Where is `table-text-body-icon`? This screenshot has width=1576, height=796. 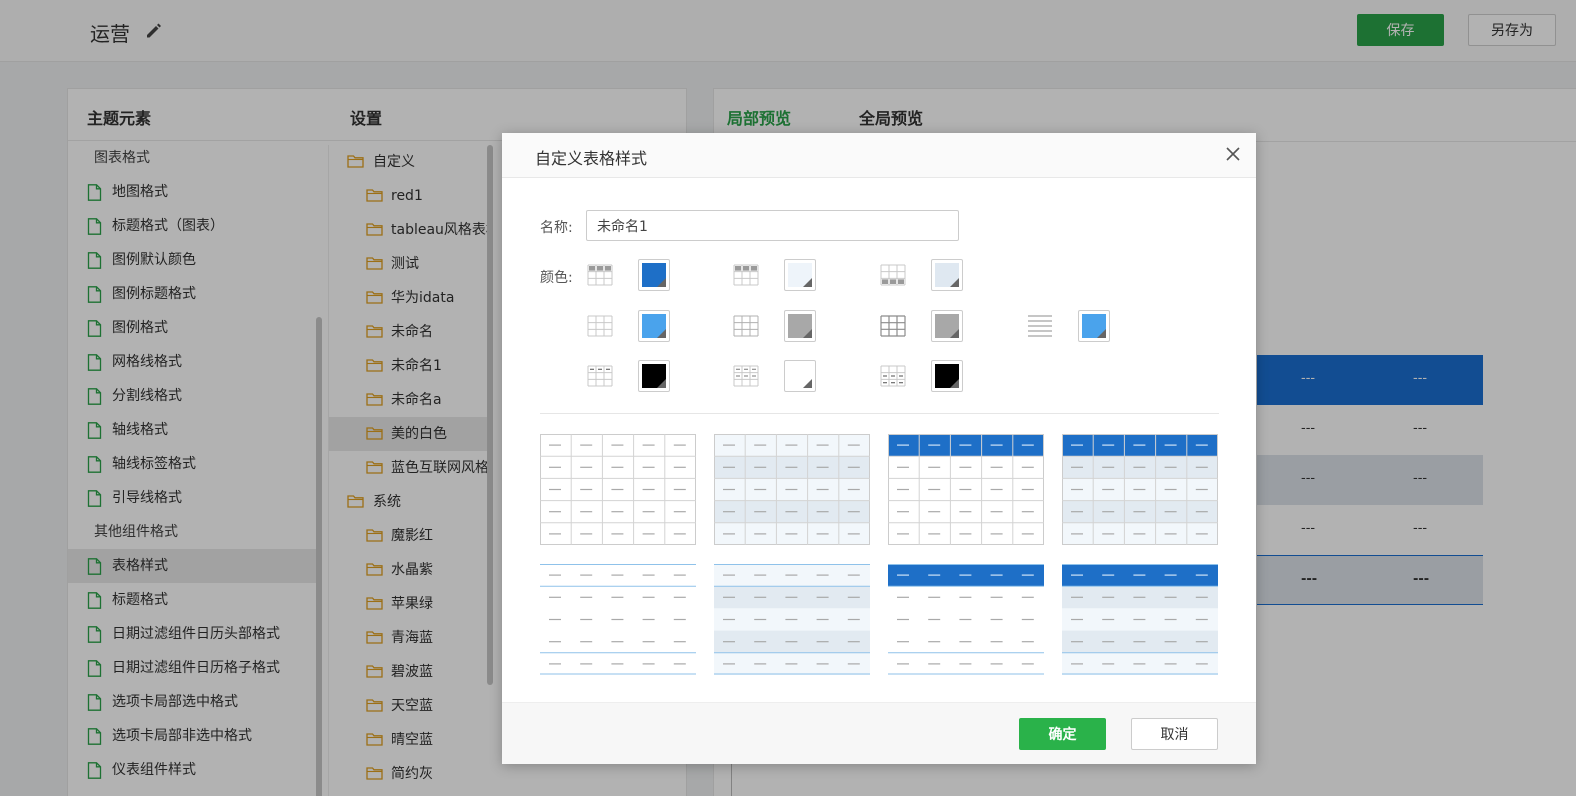
table-text-body-icon is located at coordinates (746, 376).